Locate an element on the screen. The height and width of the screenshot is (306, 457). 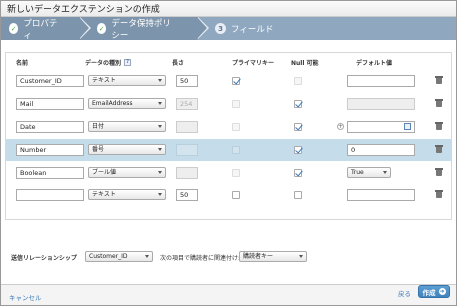
field-name-input: Customer_ID is located at coordinates (50, 81).